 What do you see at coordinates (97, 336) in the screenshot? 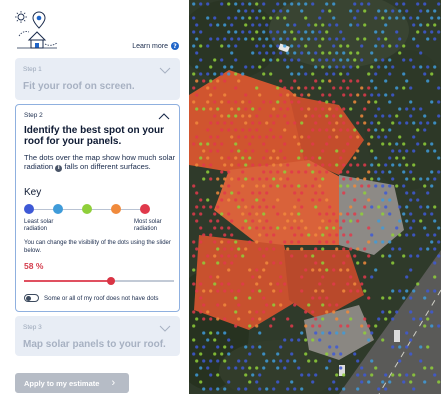
I see `step-3-card: Step 3 Map solar panels to your roof.` at bounding box center [97, 336].